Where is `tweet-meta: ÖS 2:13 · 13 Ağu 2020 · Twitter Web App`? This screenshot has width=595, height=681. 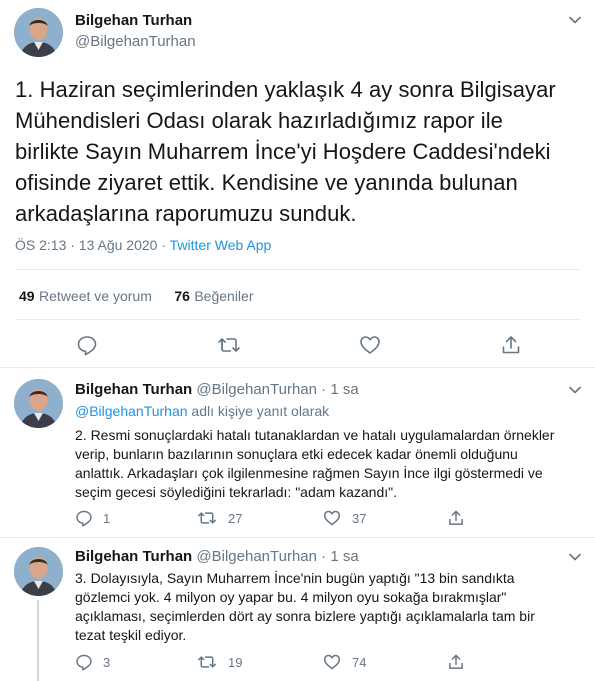 tweet-meta: ÖS 2:13 · 13 Ağu 2020 · Twitter Web App is located at coordinates (143, 245).